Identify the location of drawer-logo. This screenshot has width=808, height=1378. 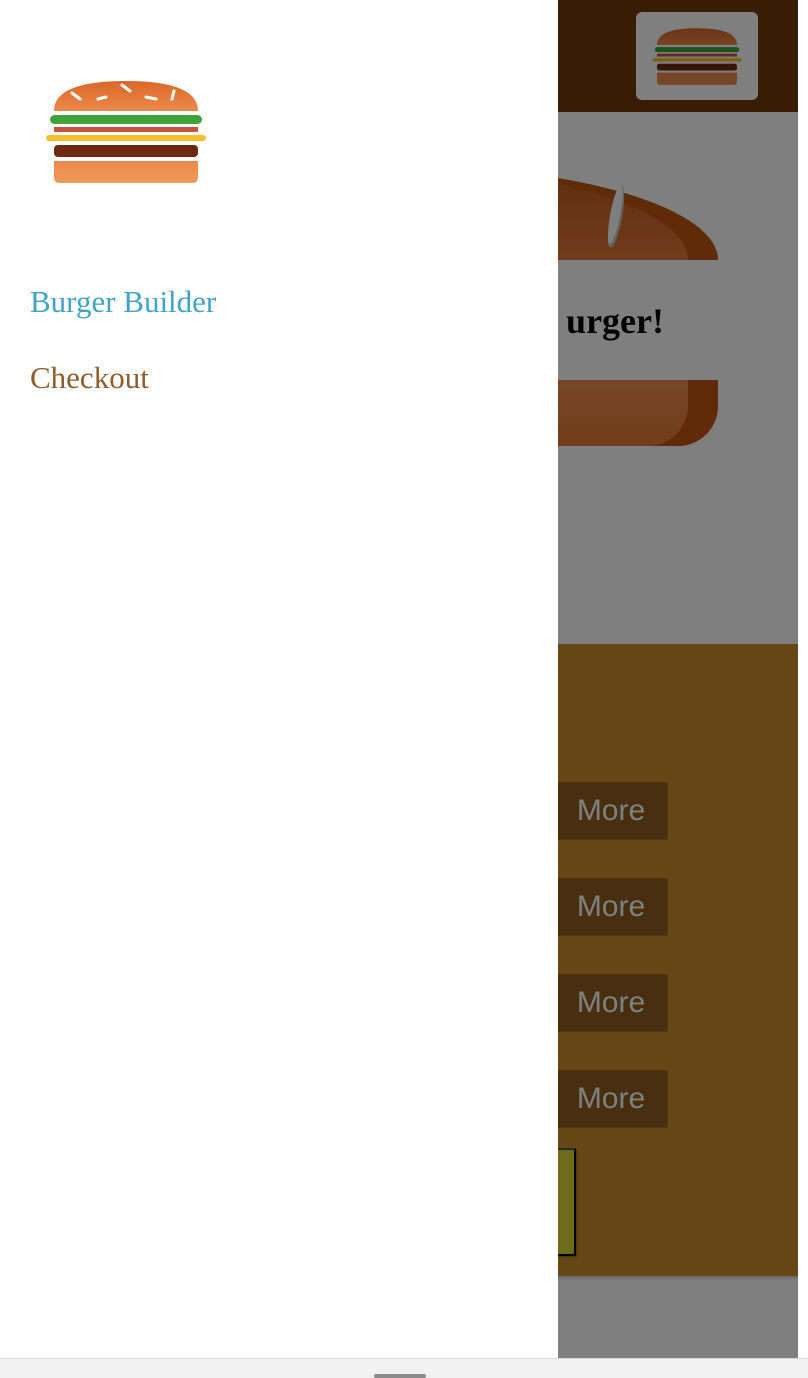
(126, 133).